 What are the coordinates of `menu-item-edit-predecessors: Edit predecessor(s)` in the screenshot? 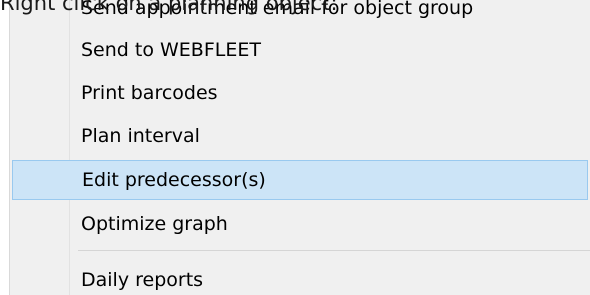 It's located at (300, 180).